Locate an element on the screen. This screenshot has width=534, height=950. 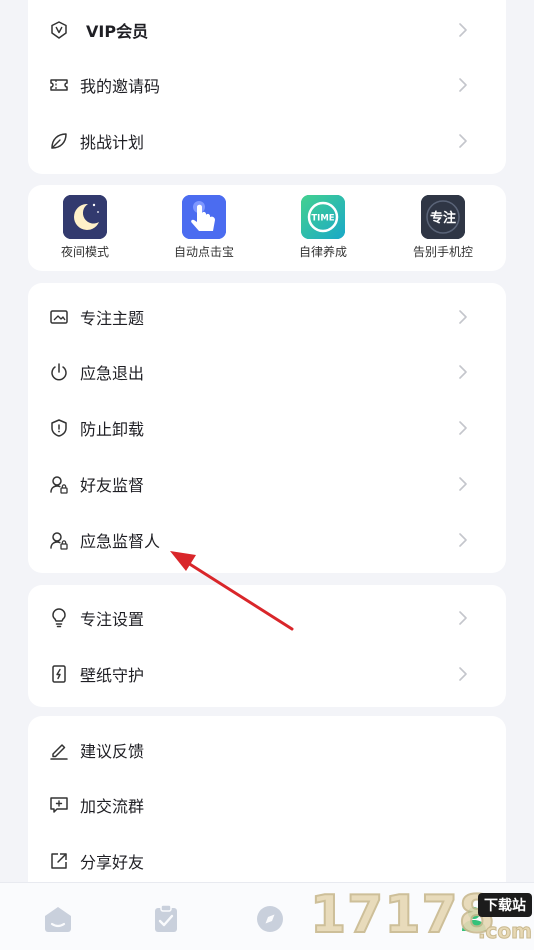
menu-item-label: 应急退出 is located at coordinates (112, 373).